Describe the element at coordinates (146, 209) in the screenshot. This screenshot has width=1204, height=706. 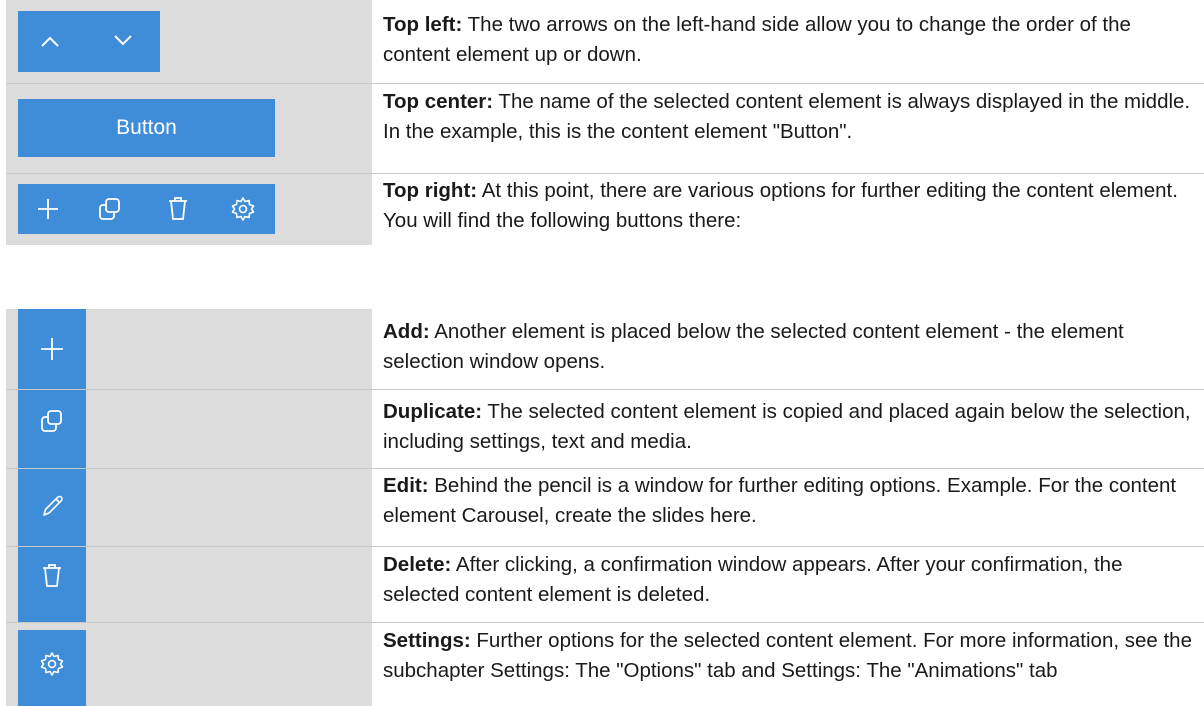
I see `options-toolbar` at that location.